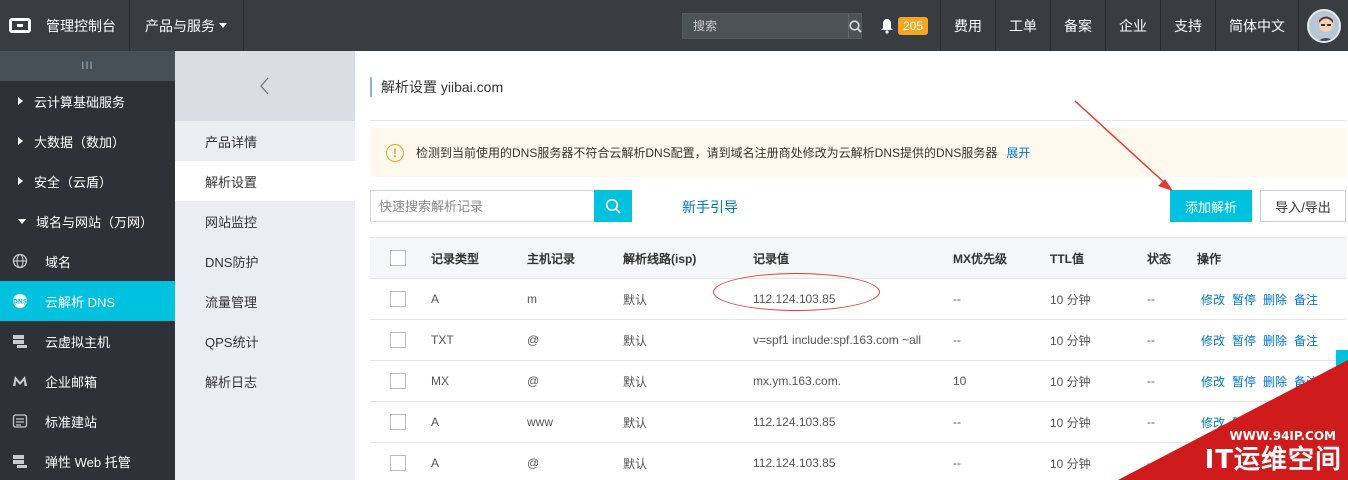 The width and height of the screenshot is (1348, 480). I want to click on select-all-checkbox, so click(398, 258).